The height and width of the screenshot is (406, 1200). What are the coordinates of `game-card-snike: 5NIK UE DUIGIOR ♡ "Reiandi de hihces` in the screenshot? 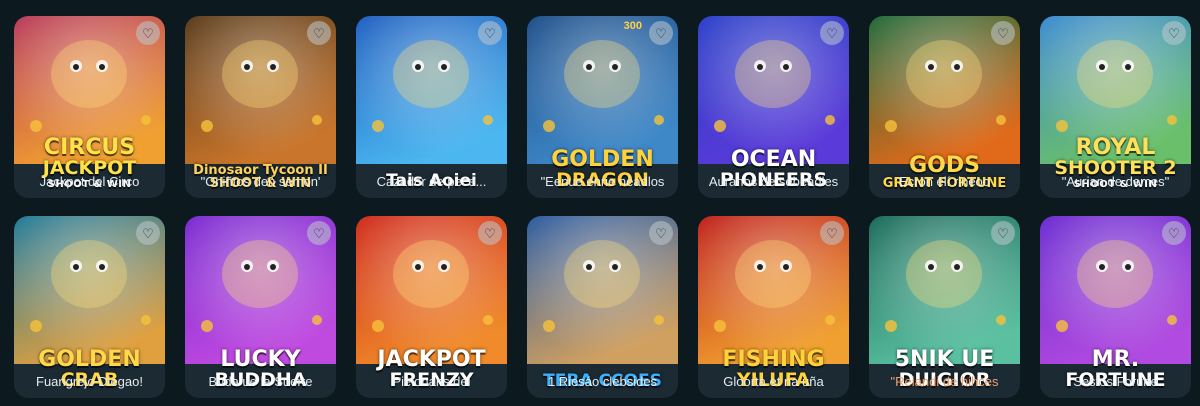 It's located at (944, 307).